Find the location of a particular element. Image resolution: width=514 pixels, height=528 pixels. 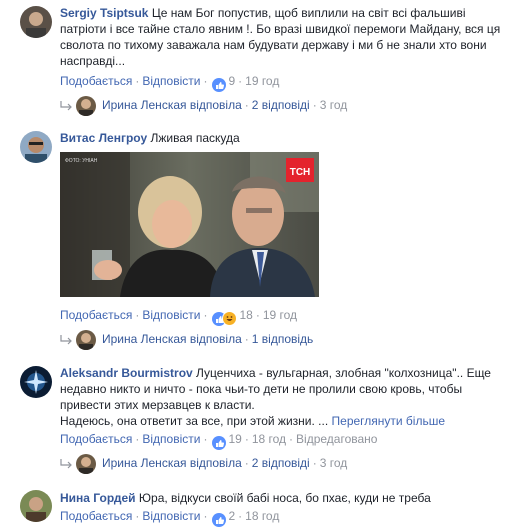

replies-link: Ирина Ленская відповіла · 1 відповідь is located at coordinates (187, 339).